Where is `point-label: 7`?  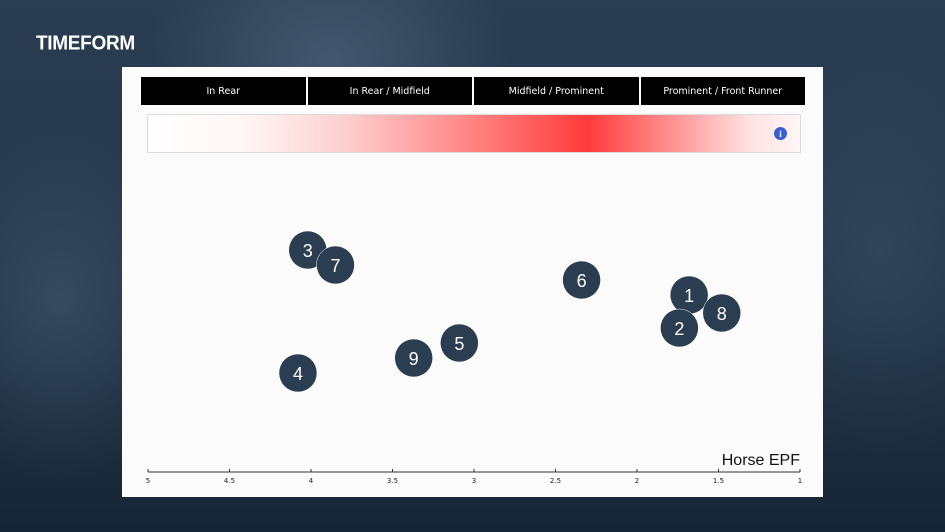 point-label: 7 is located at coordinates (335, 266).